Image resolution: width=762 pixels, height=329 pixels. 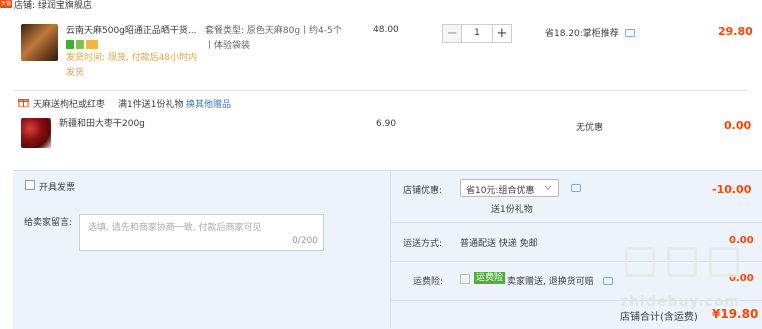 I want to click on decrease-button: −, so click(x=453, y=33).